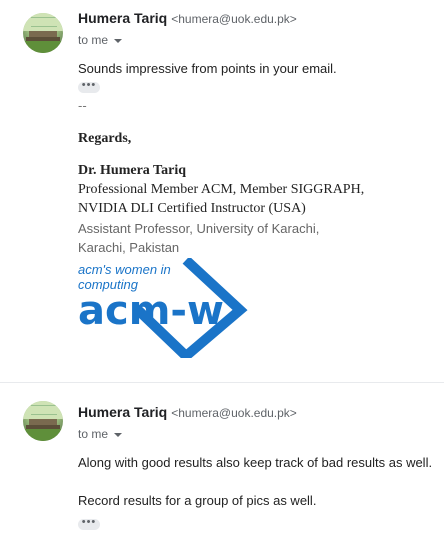  I want to click on message-divider, so click(222, 382).